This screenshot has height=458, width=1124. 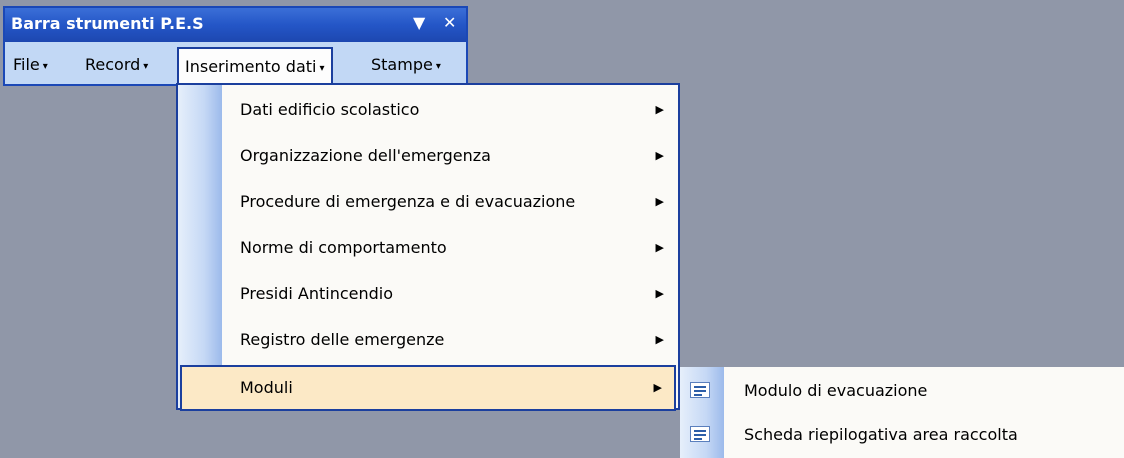 I want to click on menu-item-label: Moduli, so click(x=266, y=387).